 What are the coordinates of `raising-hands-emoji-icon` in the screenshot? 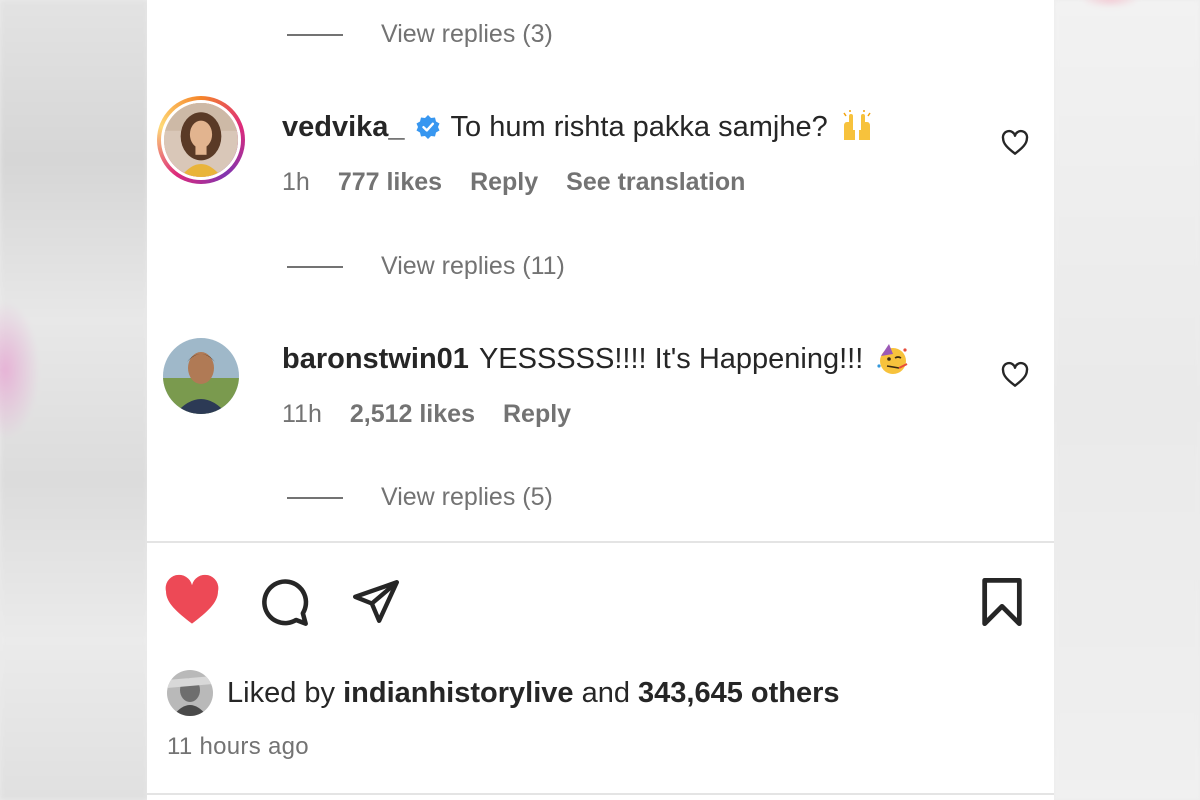 It's located at (857, 127).